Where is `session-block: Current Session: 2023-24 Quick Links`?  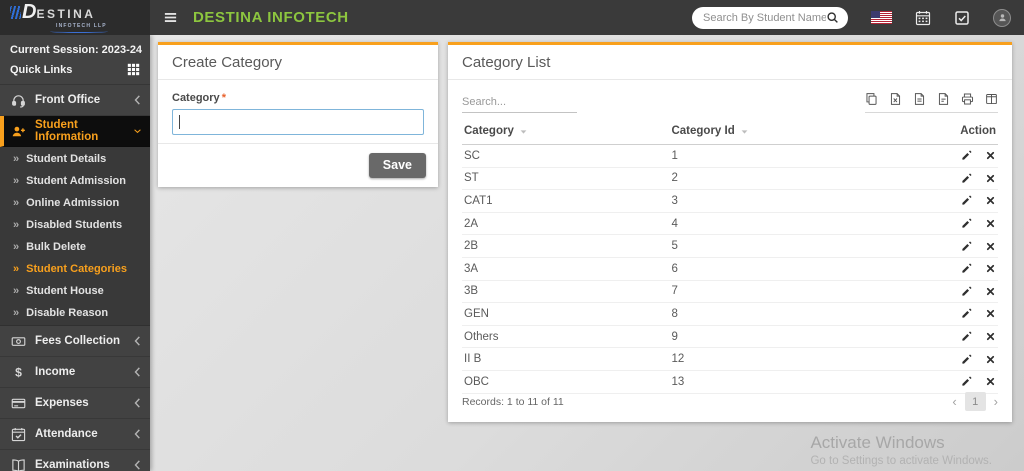
session-block: Current Session: 2023-24 Quick Links is located at coordinates (75, 60).